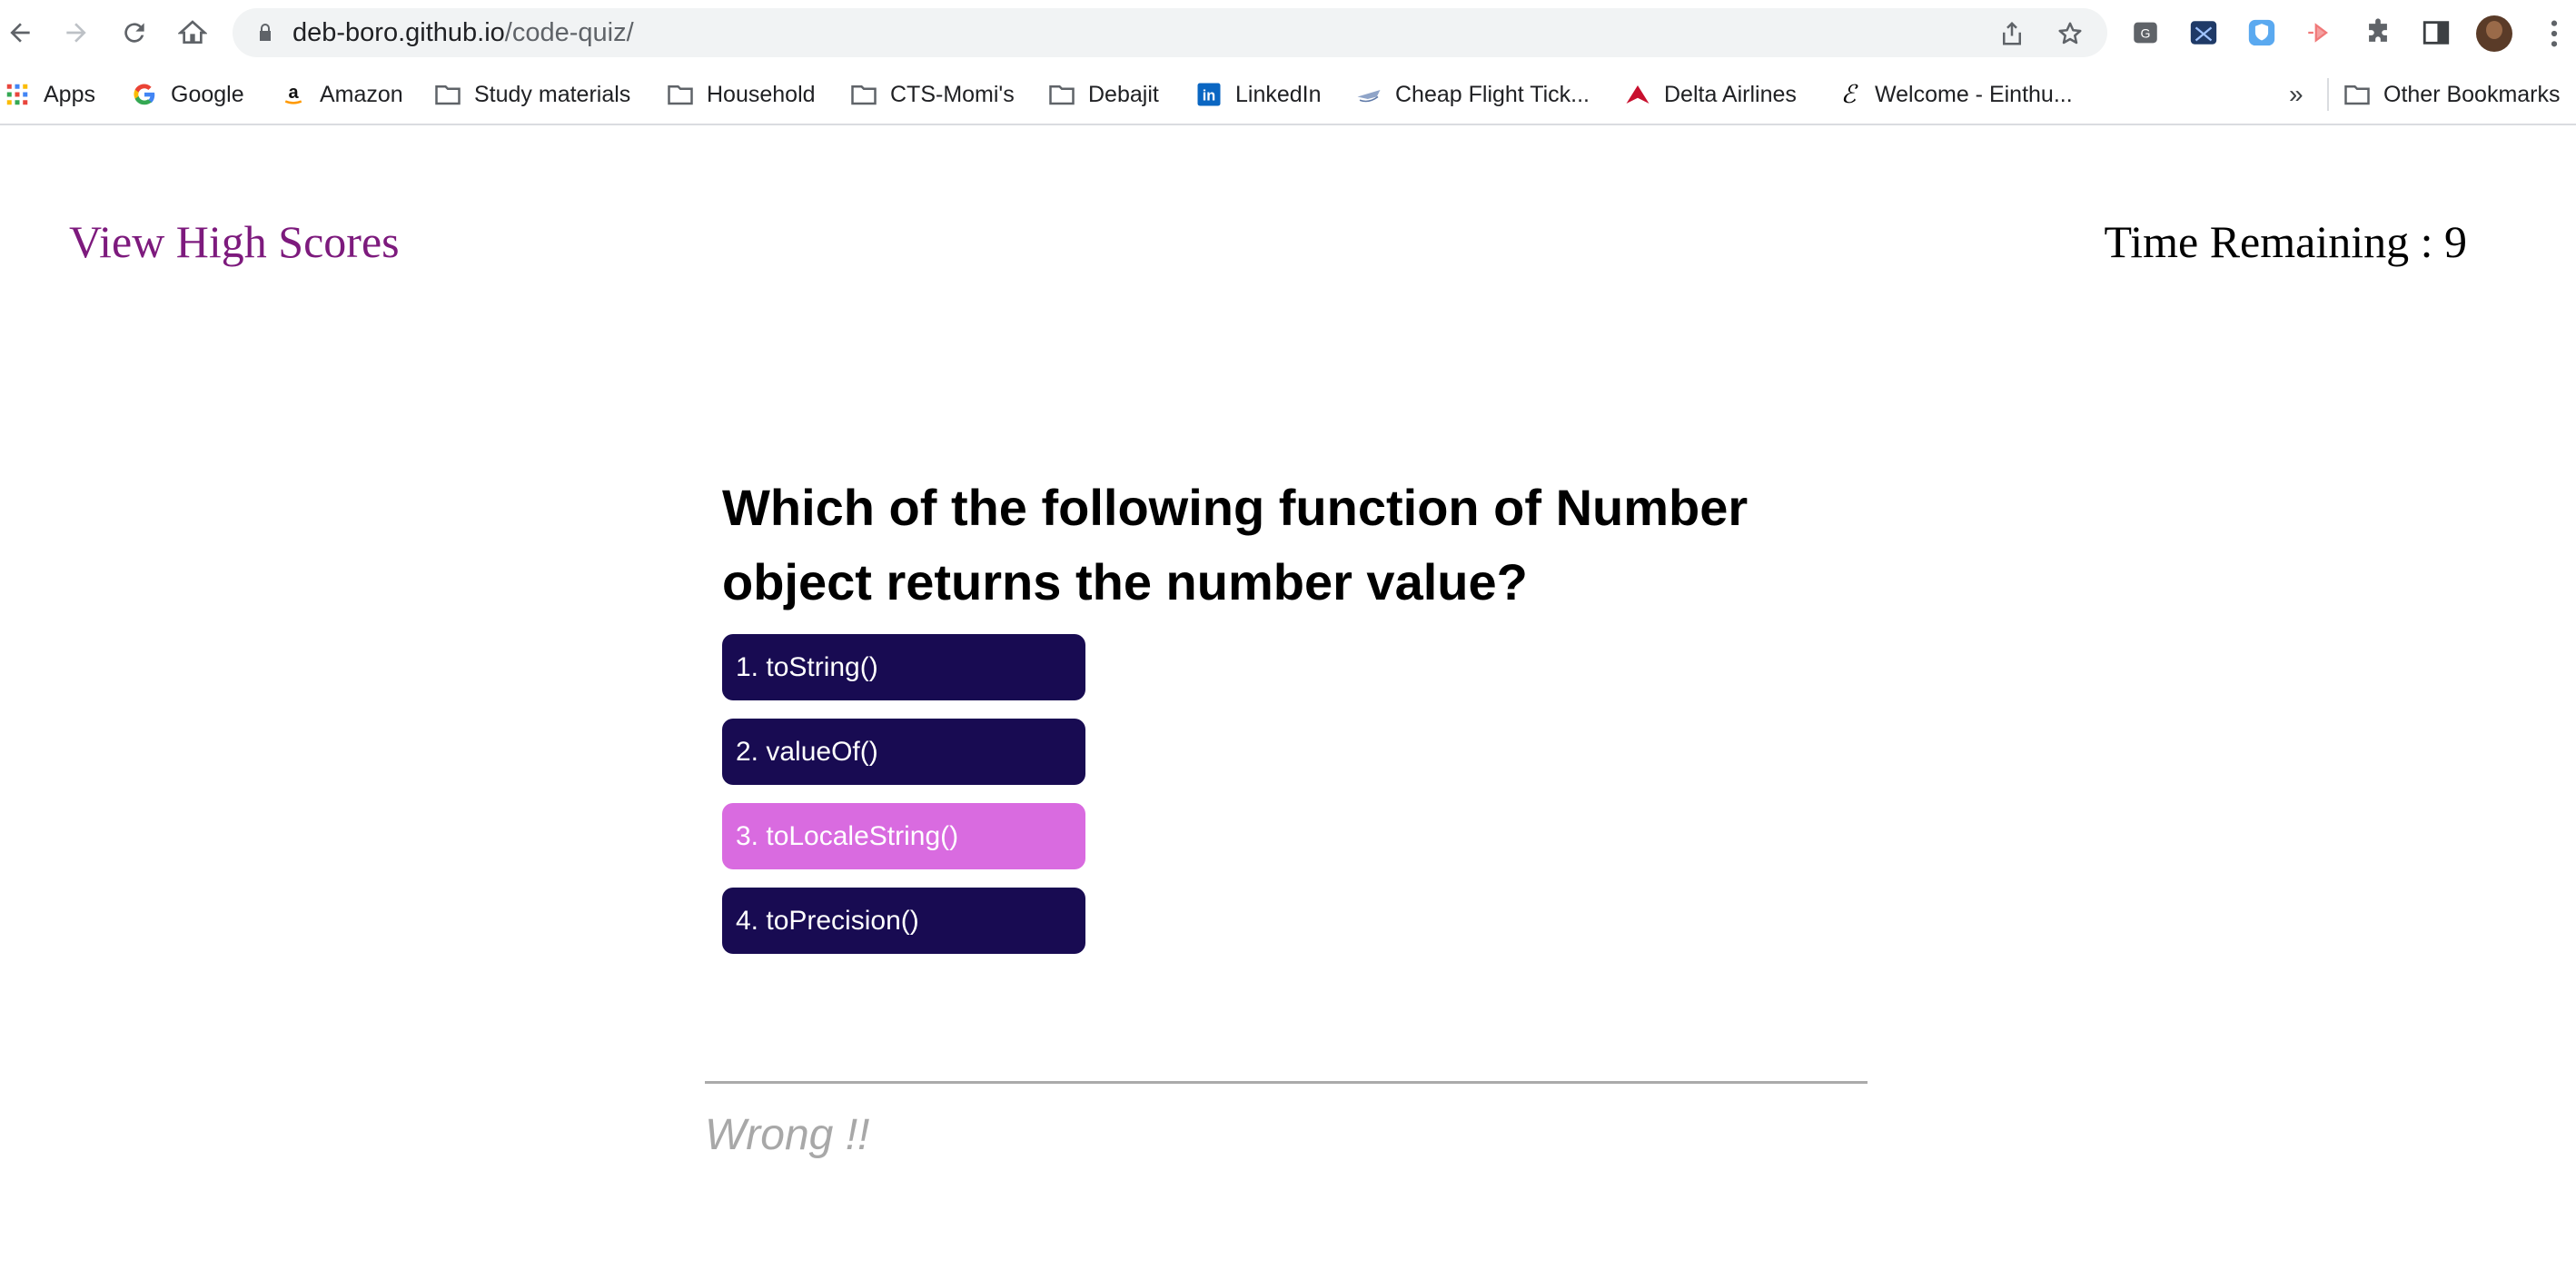 Image resolution: width=2576 pixels, height=1270 pixels. I want to click on answer-feedback: Wrong !!, so click(787, 1135).